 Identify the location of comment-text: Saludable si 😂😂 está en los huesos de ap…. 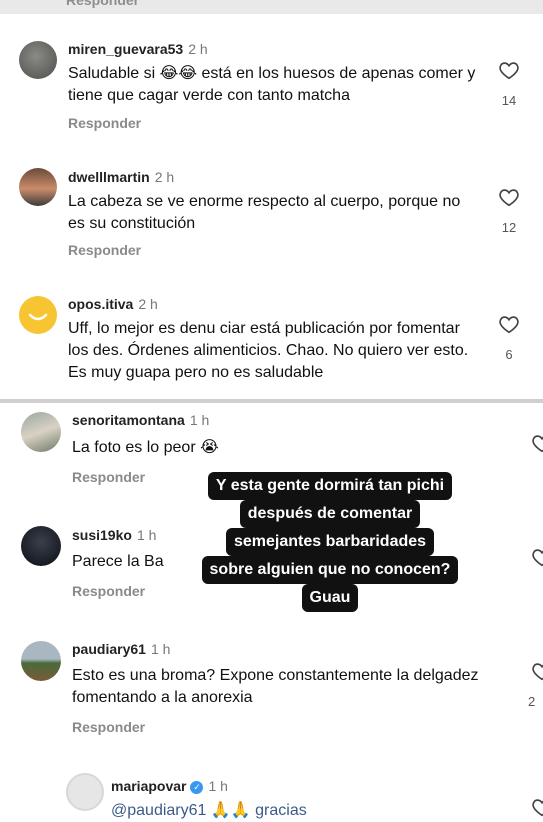
(272, 84).